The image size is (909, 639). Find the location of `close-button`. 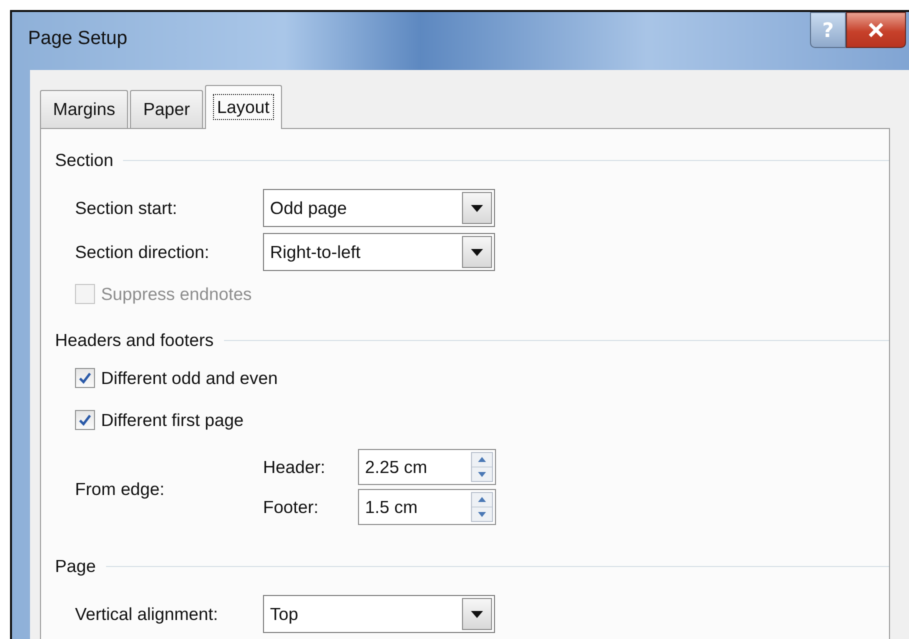

close-button is located at coordinates (876, 30).